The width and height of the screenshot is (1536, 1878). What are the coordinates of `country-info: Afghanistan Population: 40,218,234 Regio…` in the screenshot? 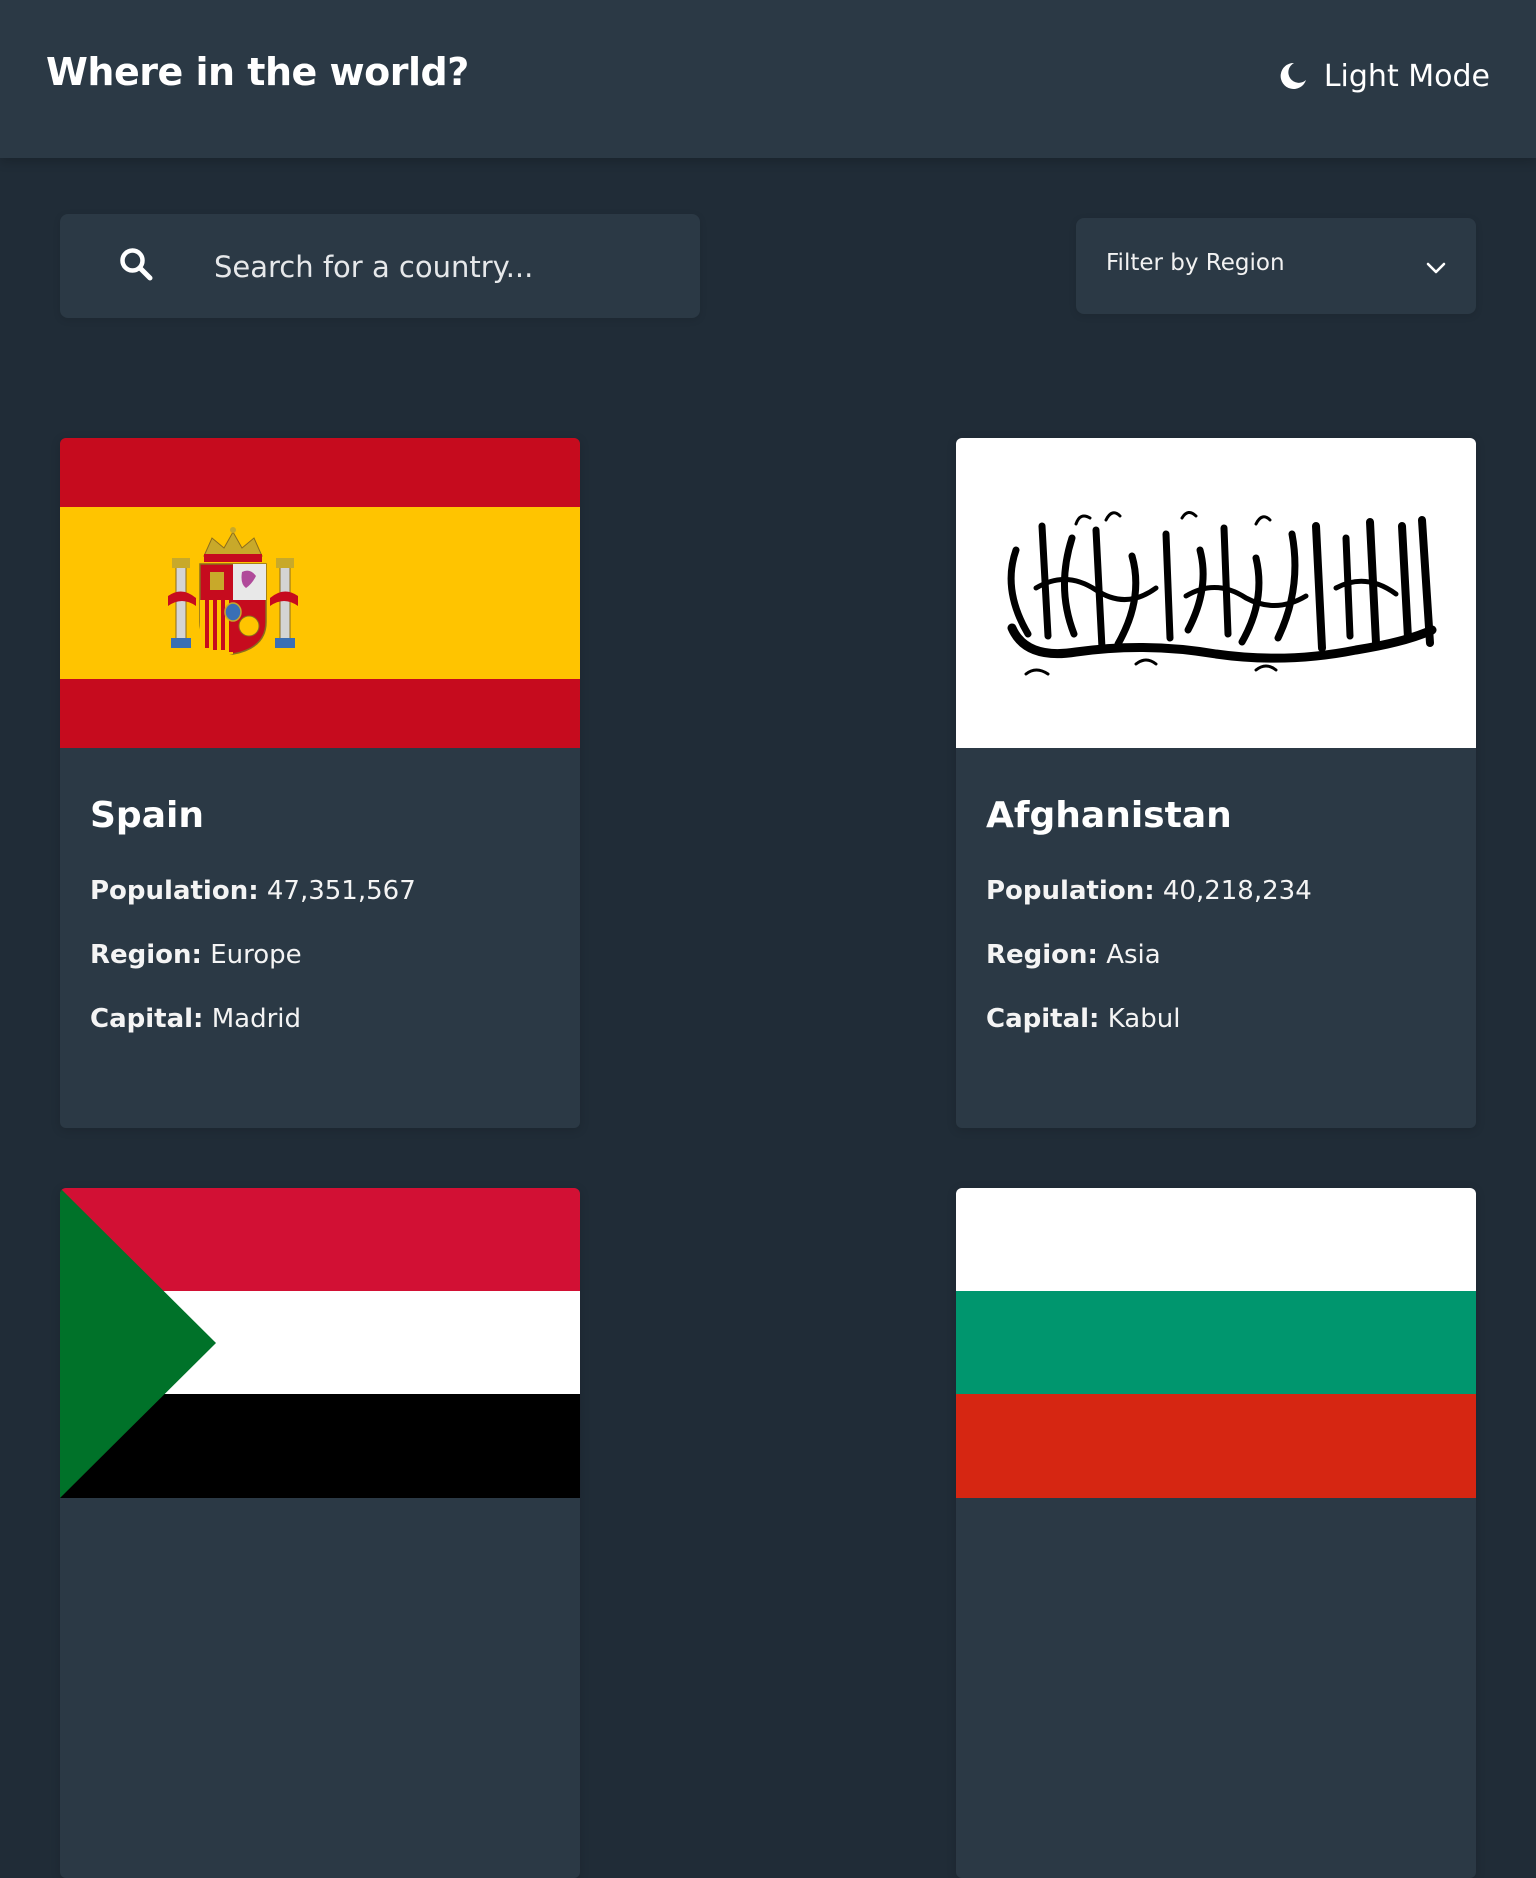 It's located at (1221, 931).